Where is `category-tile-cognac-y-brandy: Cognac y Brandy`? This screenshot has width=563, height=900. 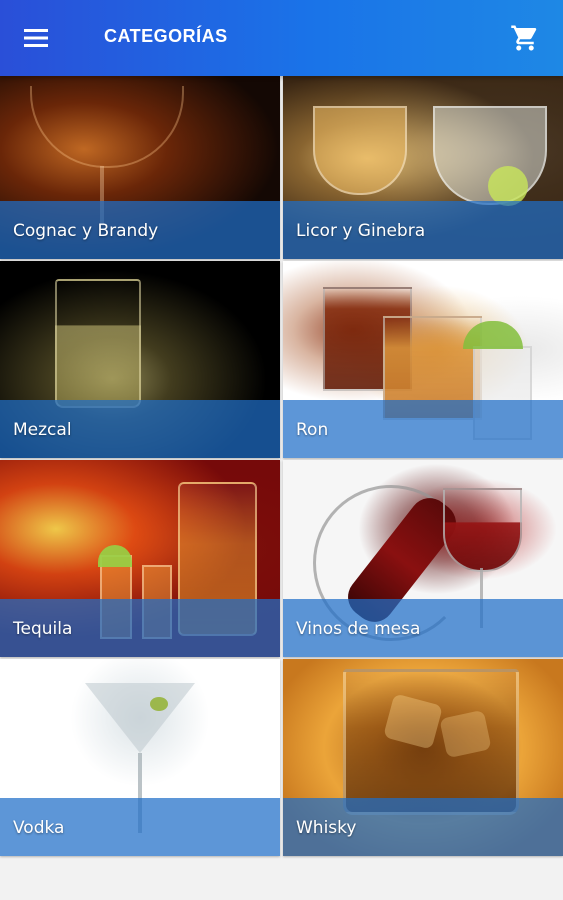
category-tile-cognac-y-brandy: Cognac y Brandy is located at coordinates (140, 167).